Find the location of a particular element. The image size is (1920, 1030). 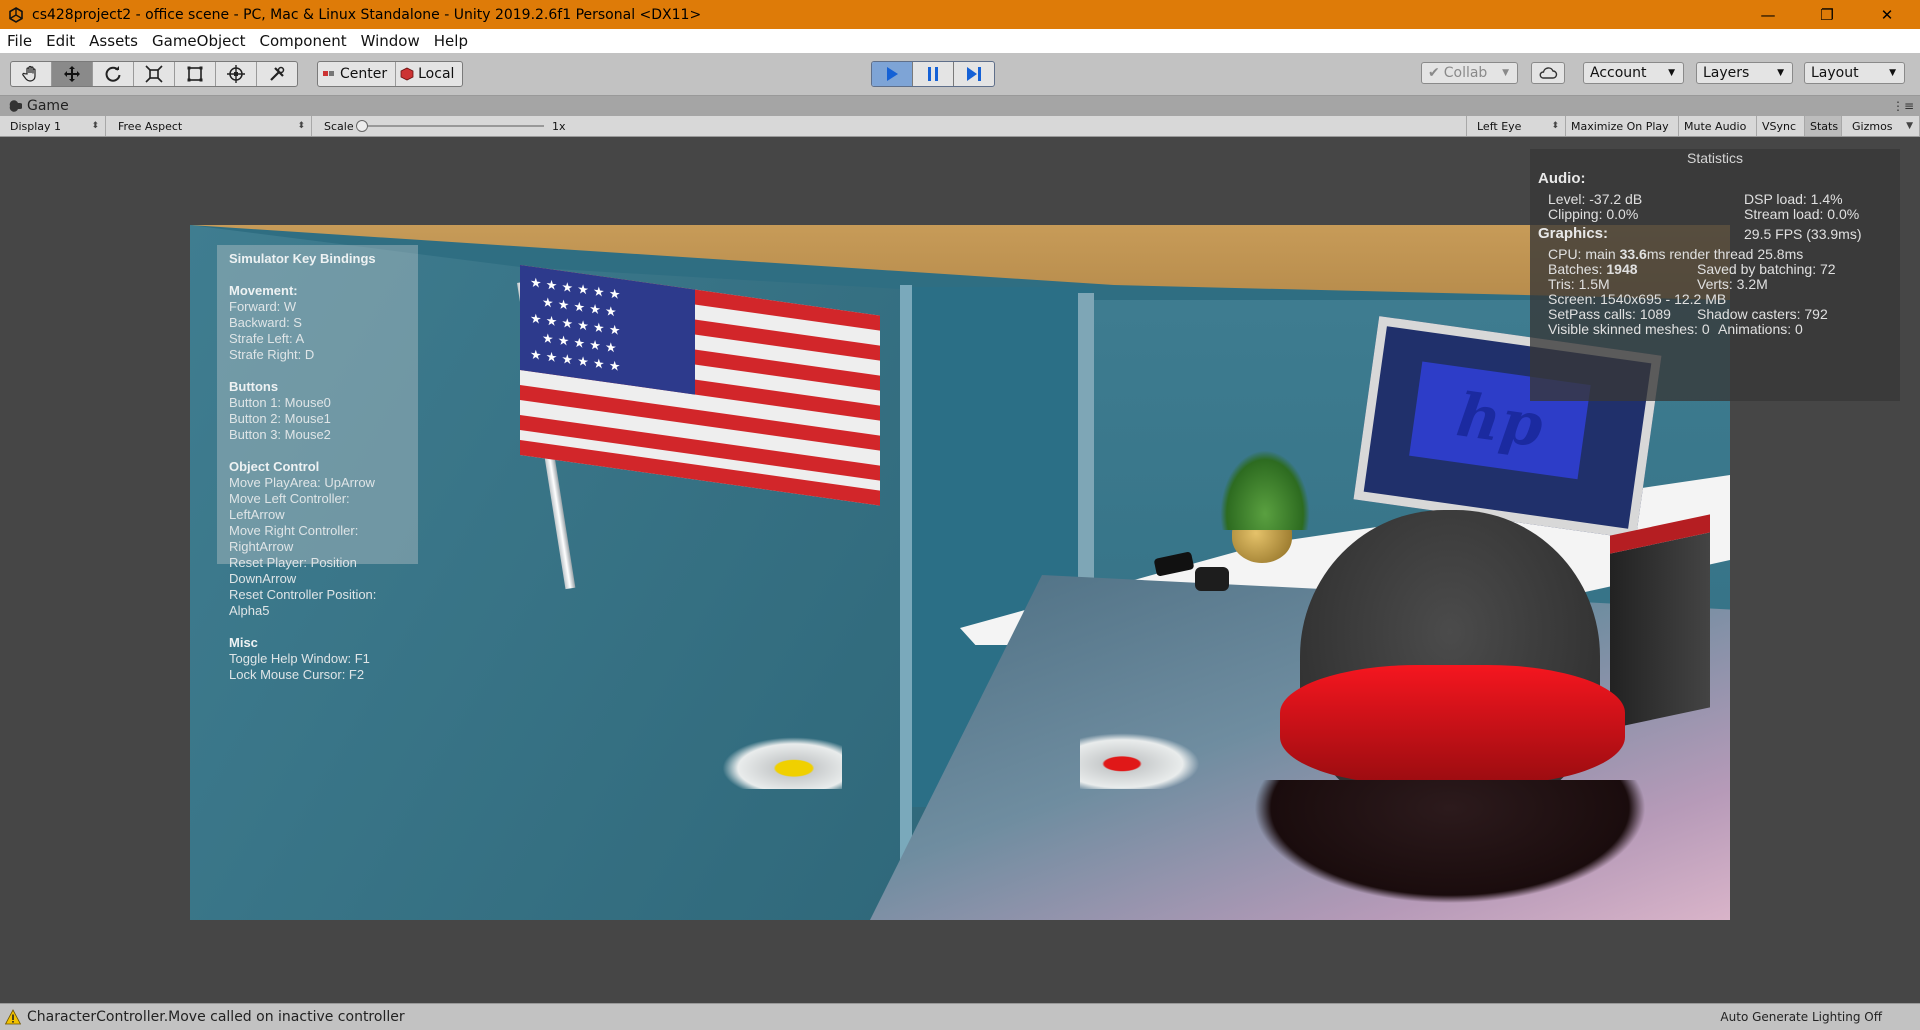

maximize-on-play-toggle: Maximize On Play is located at coordinates (1622, 126).